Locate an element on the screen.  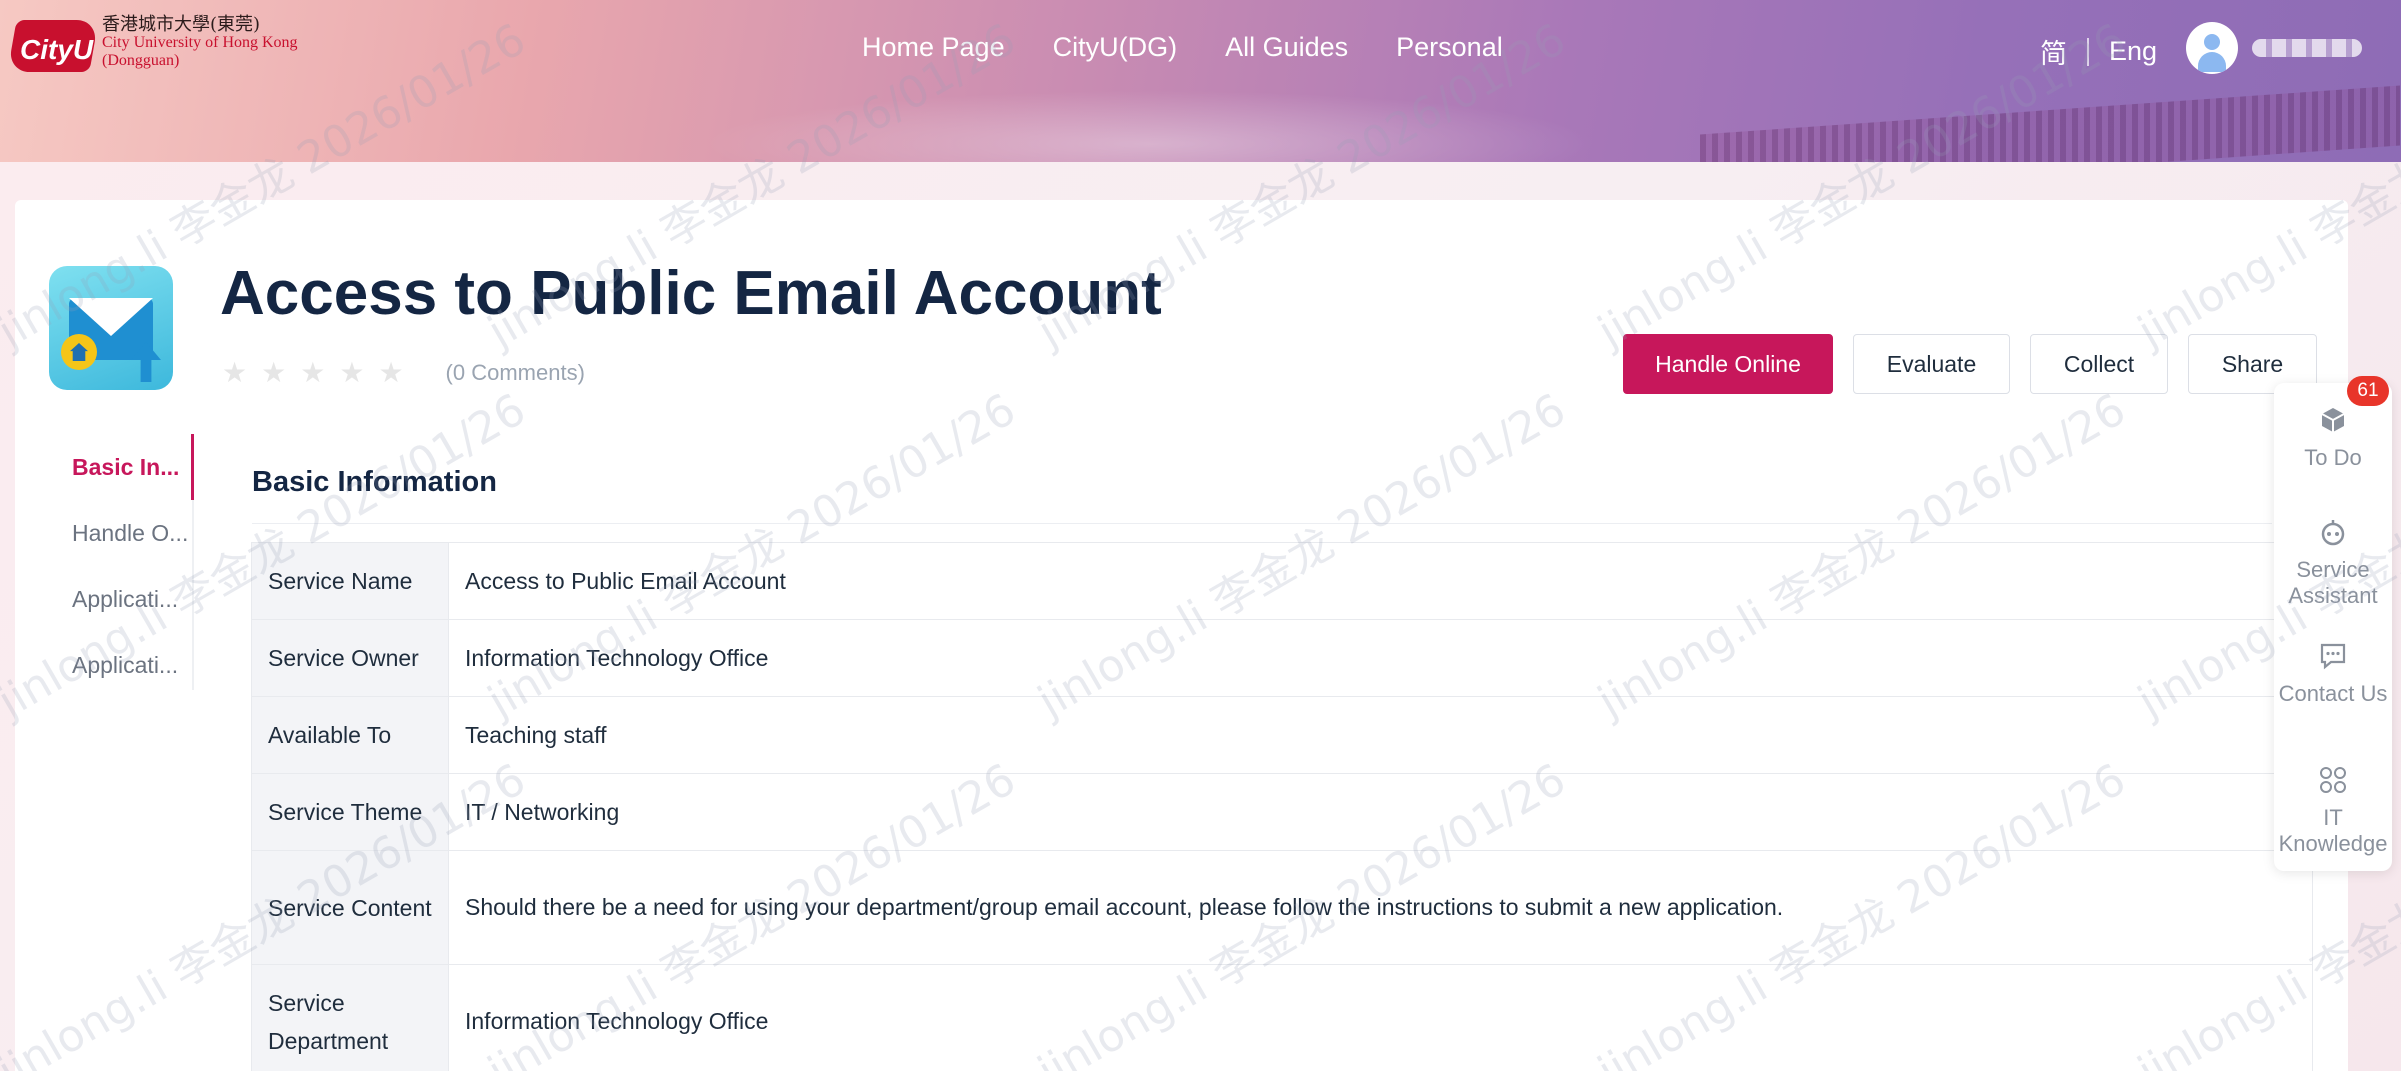
nav-personal: Personal is located at coordinates (1449, 47).